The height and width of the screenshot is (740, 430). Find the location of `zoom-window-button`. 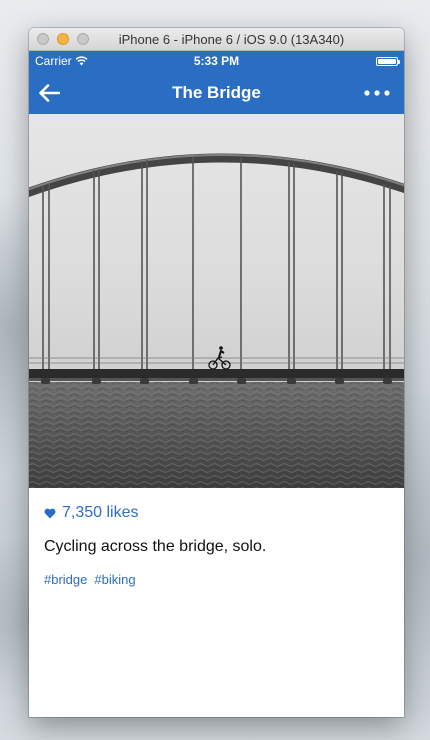

zoom-window-button is located at coordinates (83, 39).